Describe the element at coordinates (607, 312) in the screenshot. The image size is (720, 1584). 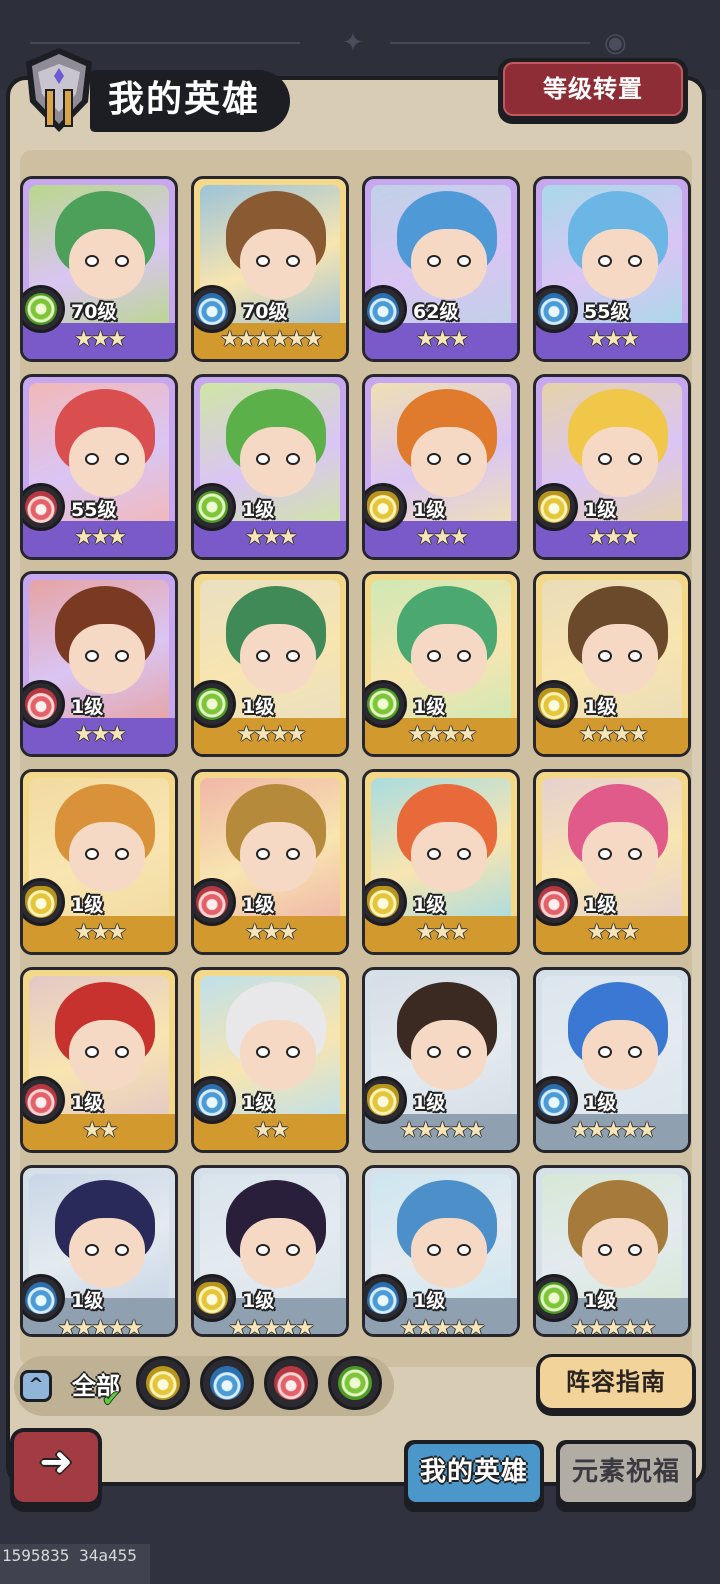
I see `hero-level: 55级` at that location.